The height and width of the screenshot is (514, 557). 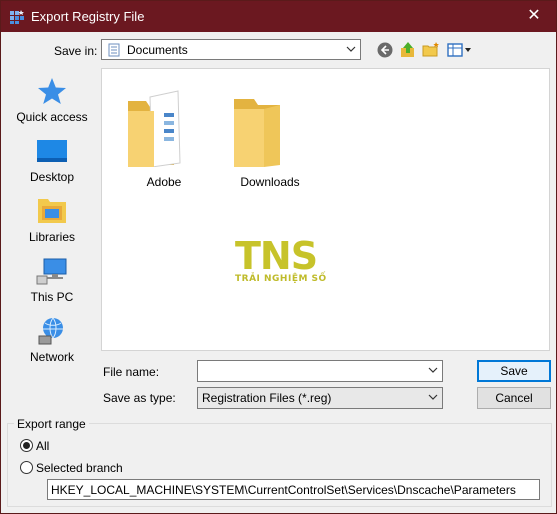 What do you see at coordinates (51, 271) in the screenshot?
I see `computer-icon` at bounding box center [51, 271].